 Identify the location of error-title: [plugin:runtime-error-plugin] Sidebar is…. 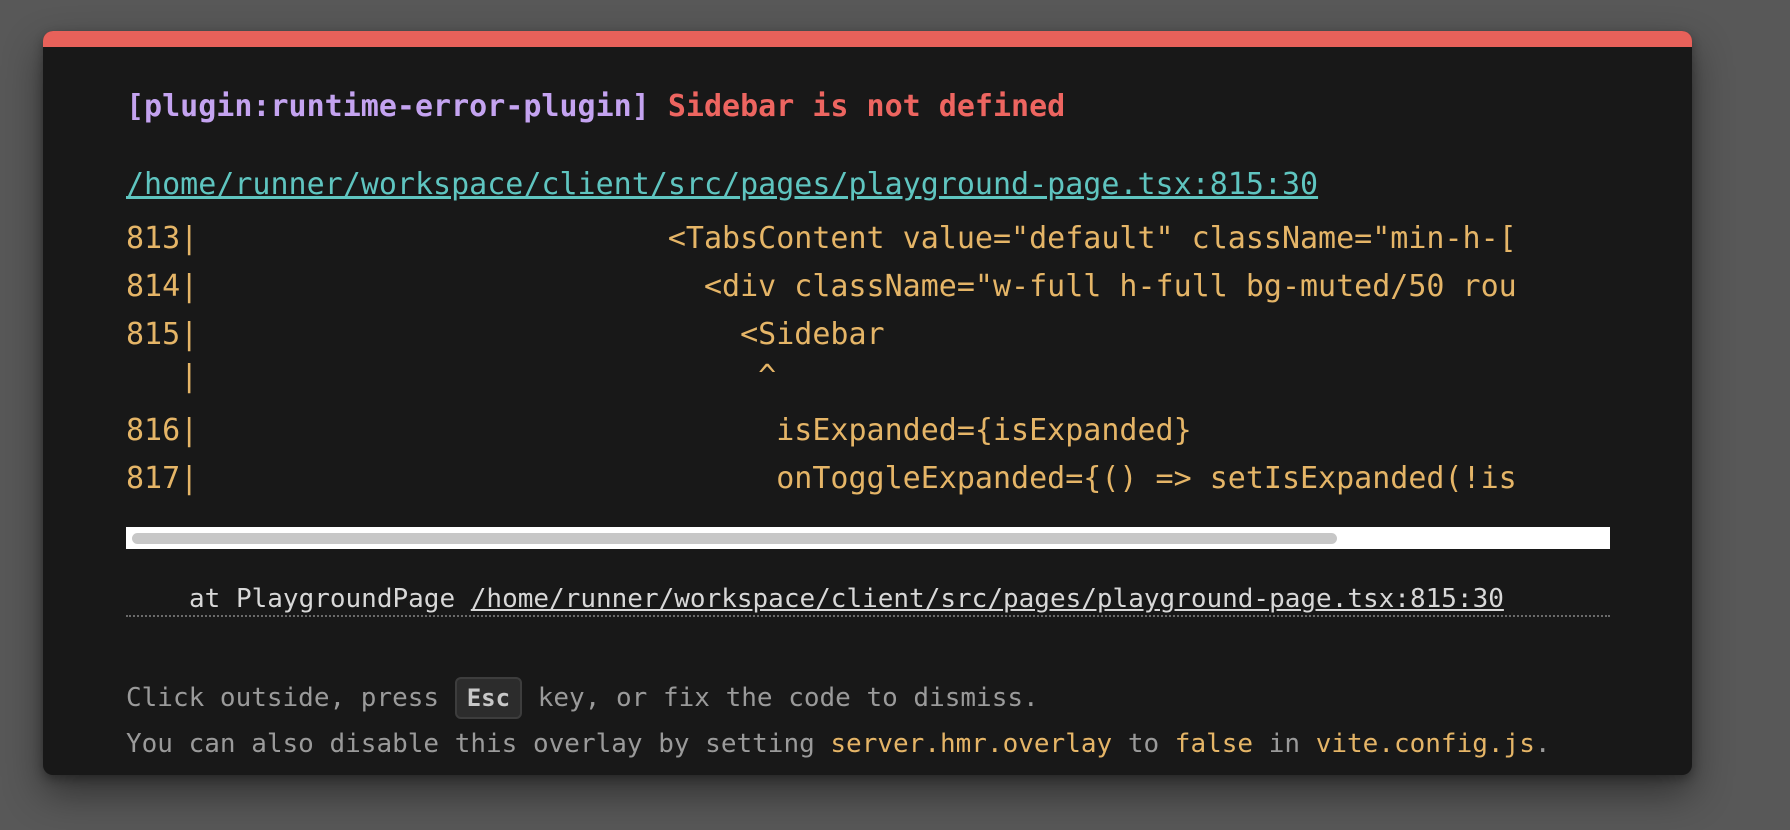
(595, 107).